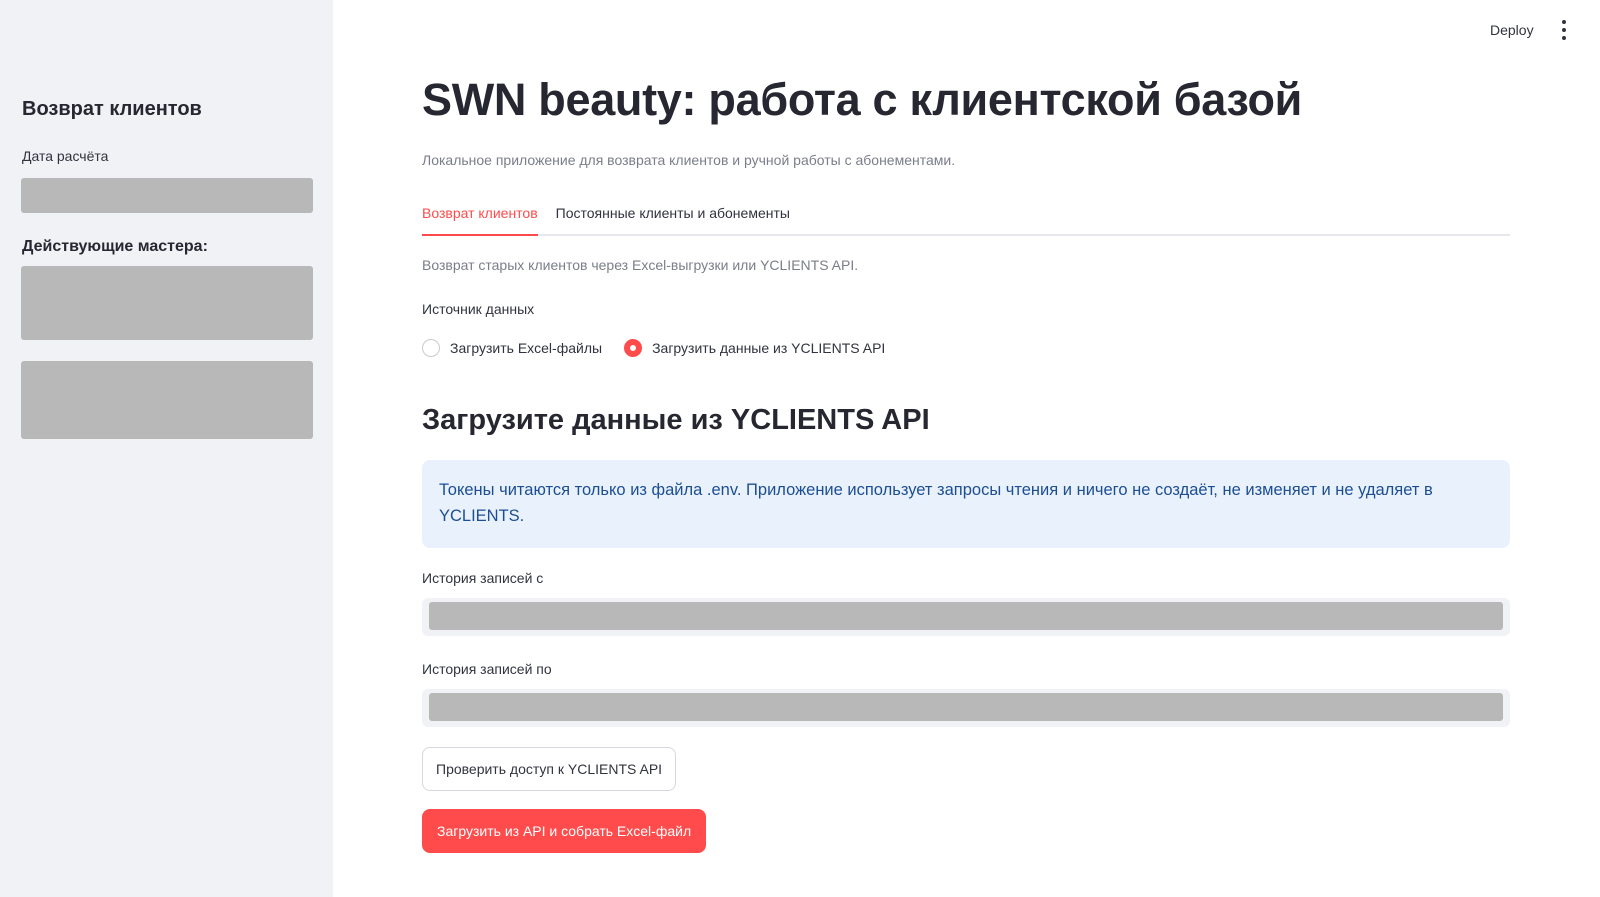 This screenshot has height=897, width=1600. Describe the element at coordinates (862, 99) in the screenshot. I see `page-title: SWN beauty: работа с клиентской базой` at that location.